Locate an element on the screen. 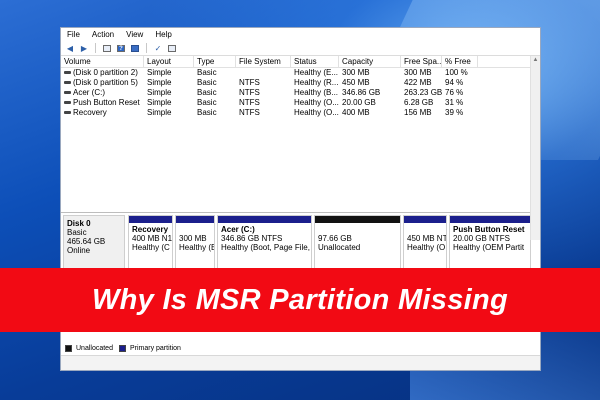 The image size is (600, 400). menu-help: Help is located at coordinates (163, 34).